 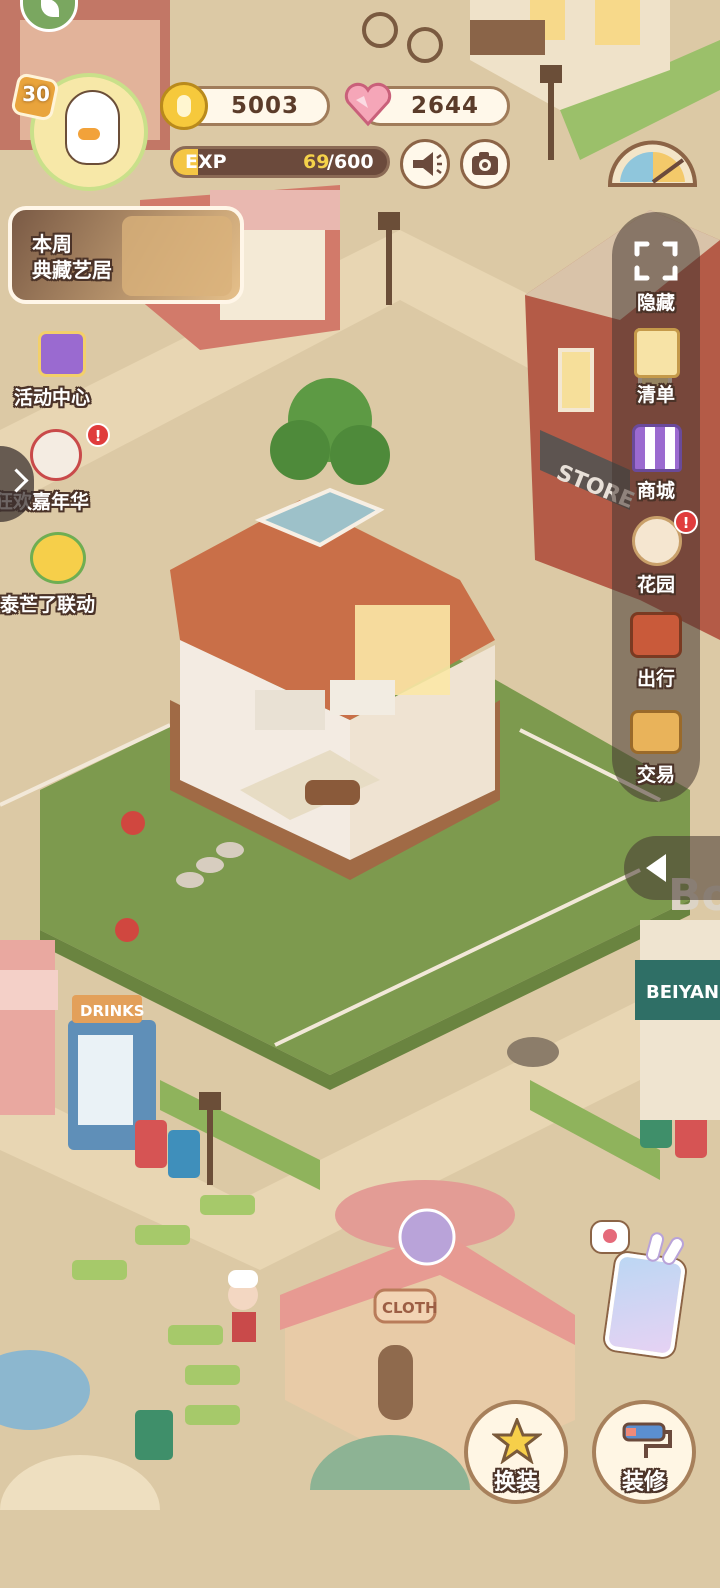 I want to click on featured-title-line1: 本周, so click(x=52, y=244).